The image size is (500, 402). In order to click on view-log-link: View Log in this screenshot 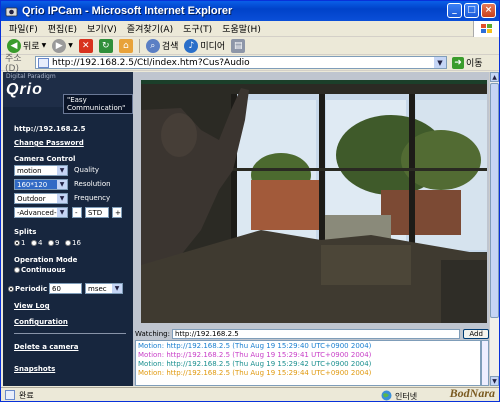, I will do `click(32, 306)`.